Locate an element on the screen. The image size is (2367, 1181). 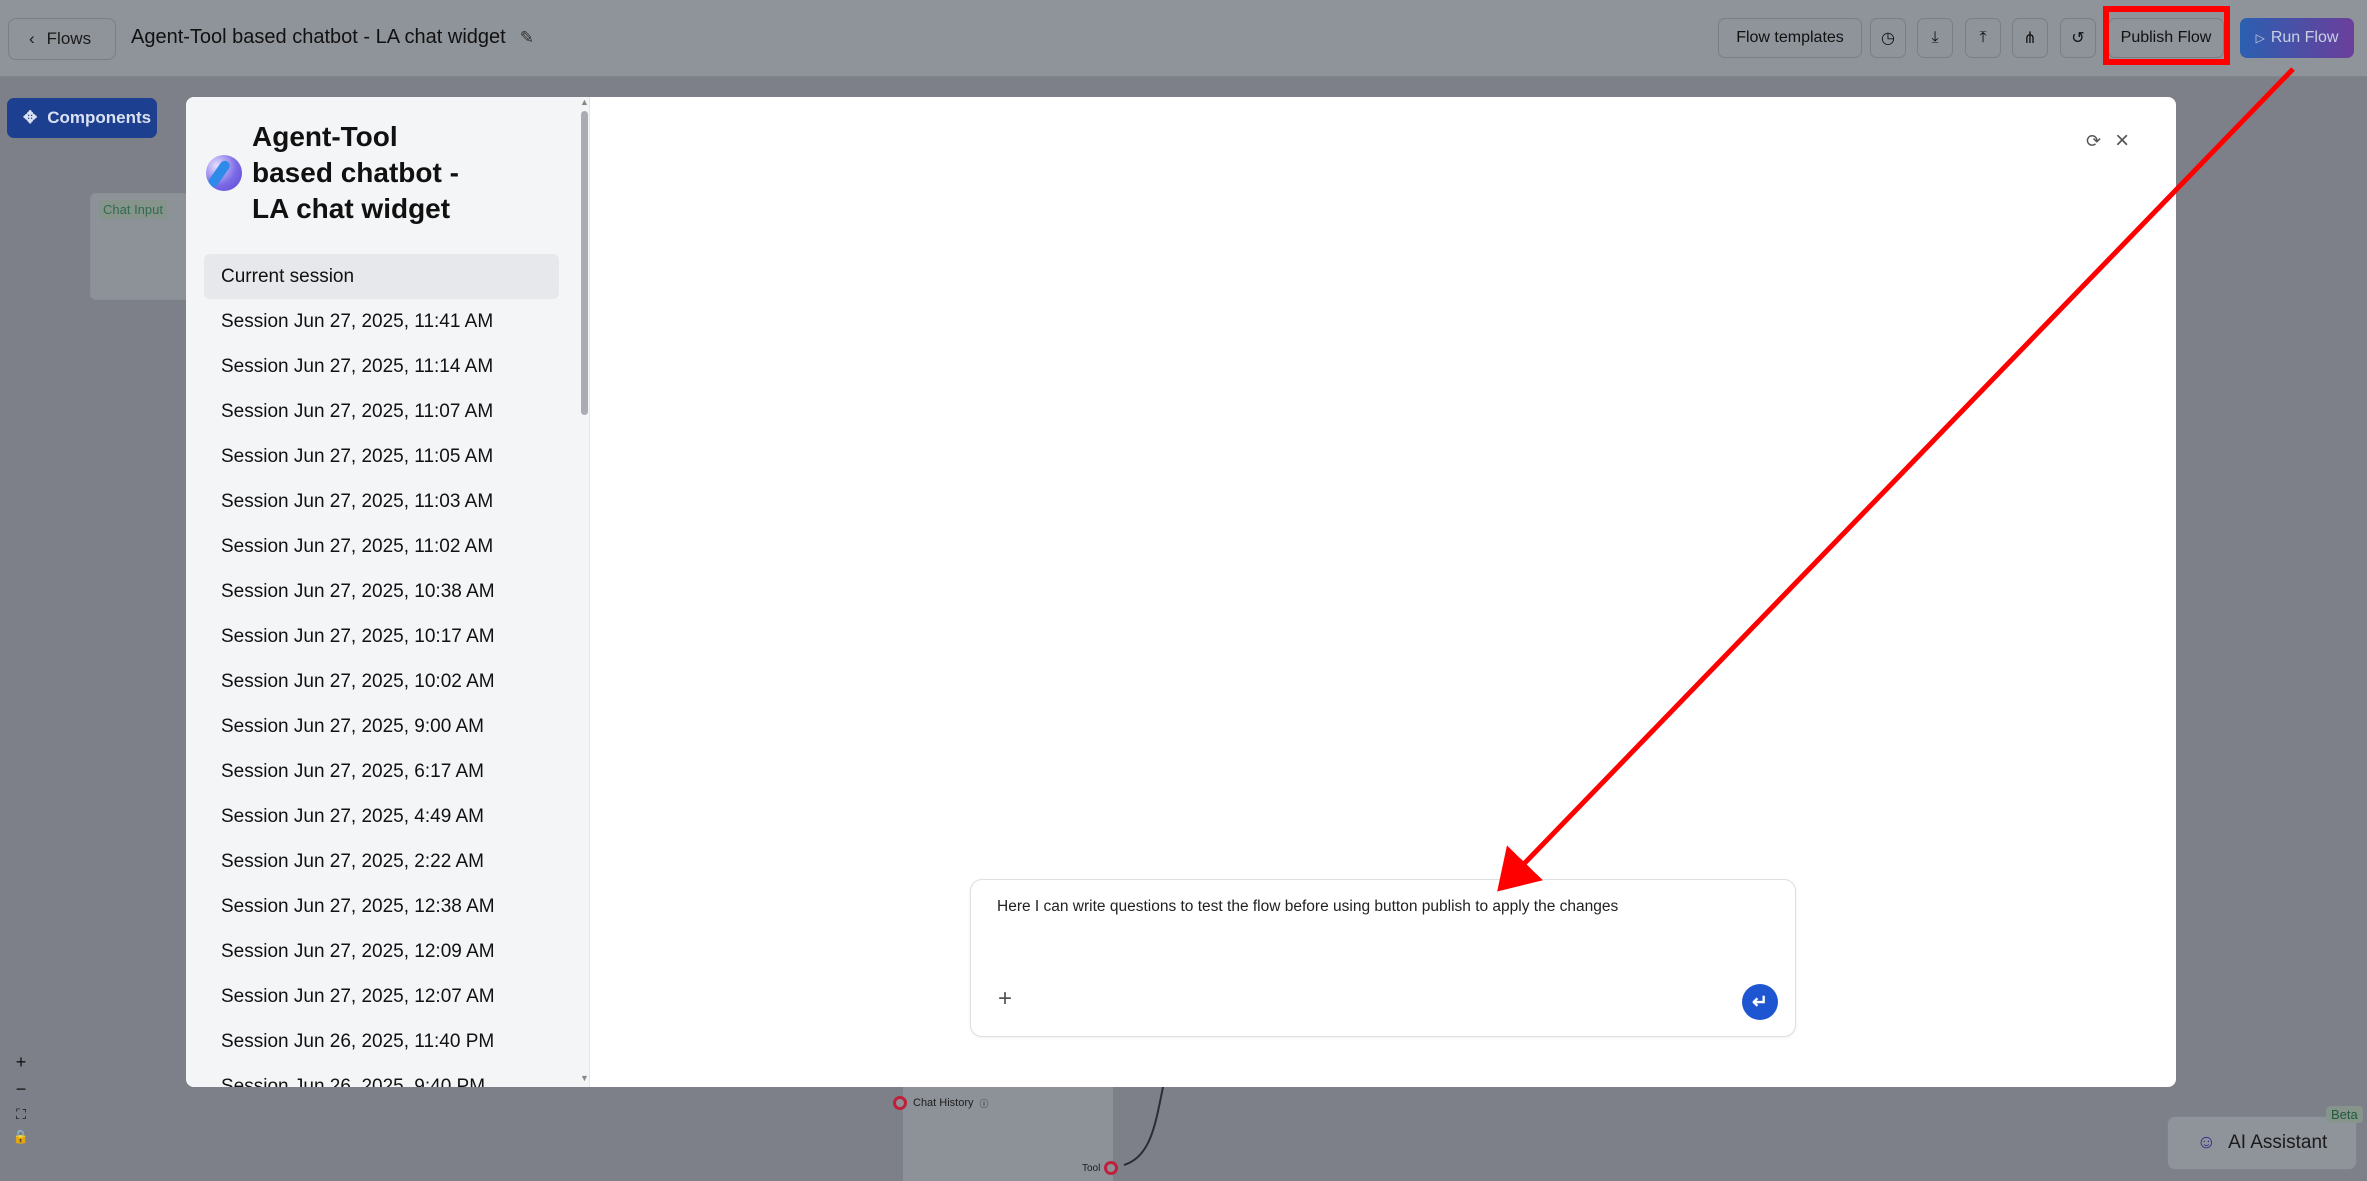
lock-icon: 🔒 is located at coordinates (21, 1137).